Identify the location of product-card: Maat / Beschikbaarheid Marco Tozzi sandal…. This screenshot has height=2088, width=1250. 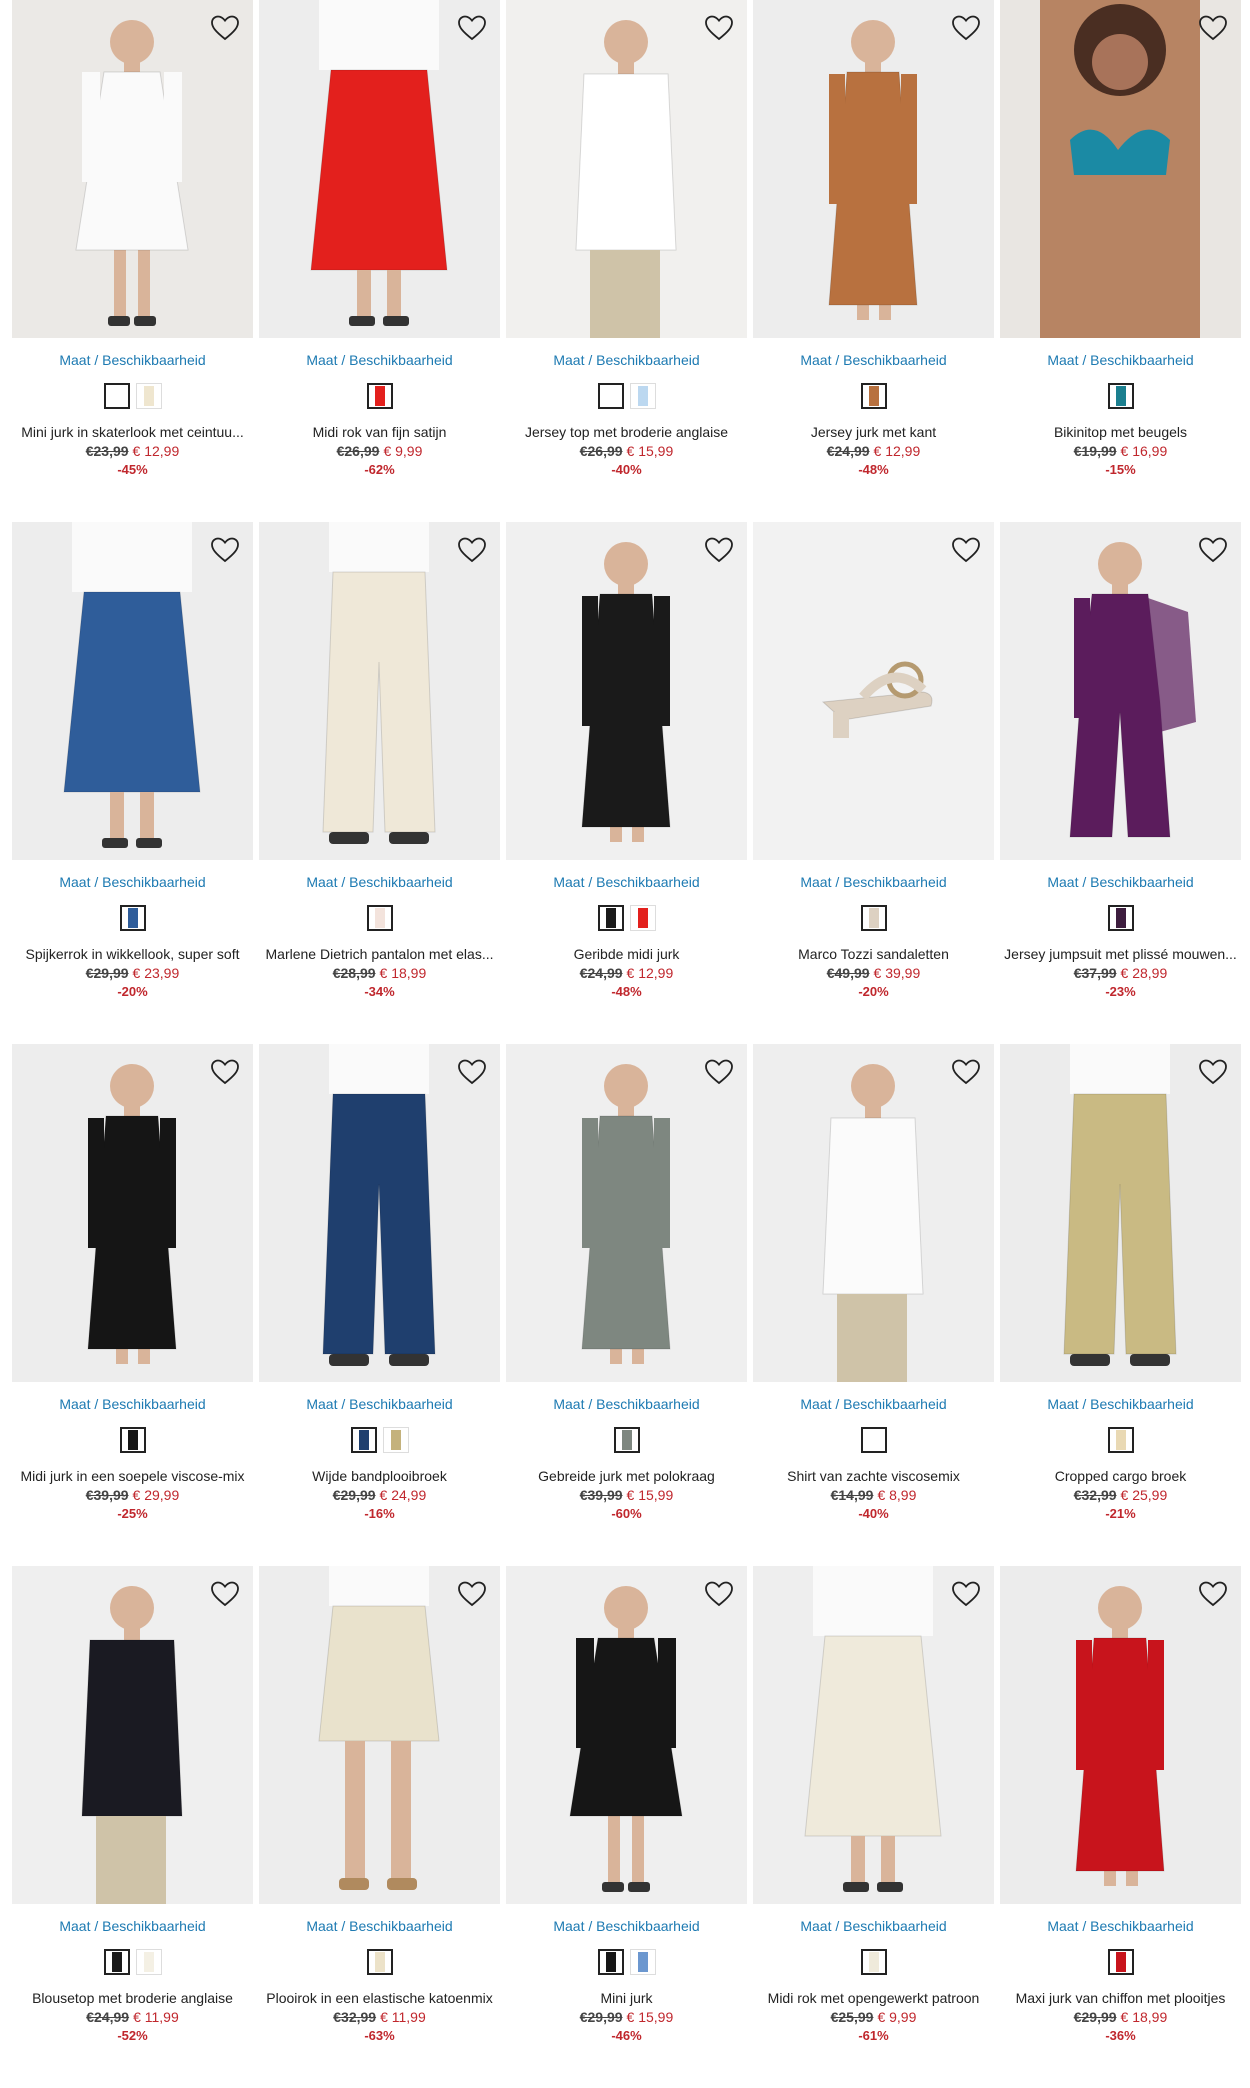
(873, 783).